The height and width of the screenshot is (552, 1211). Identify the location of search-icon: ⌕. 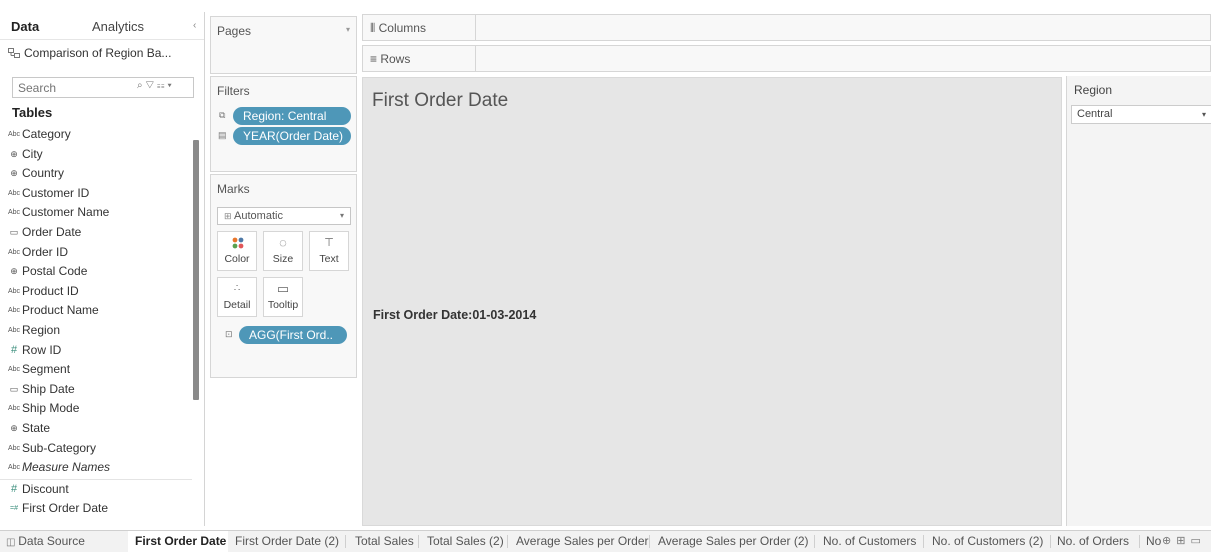
(141, 85).